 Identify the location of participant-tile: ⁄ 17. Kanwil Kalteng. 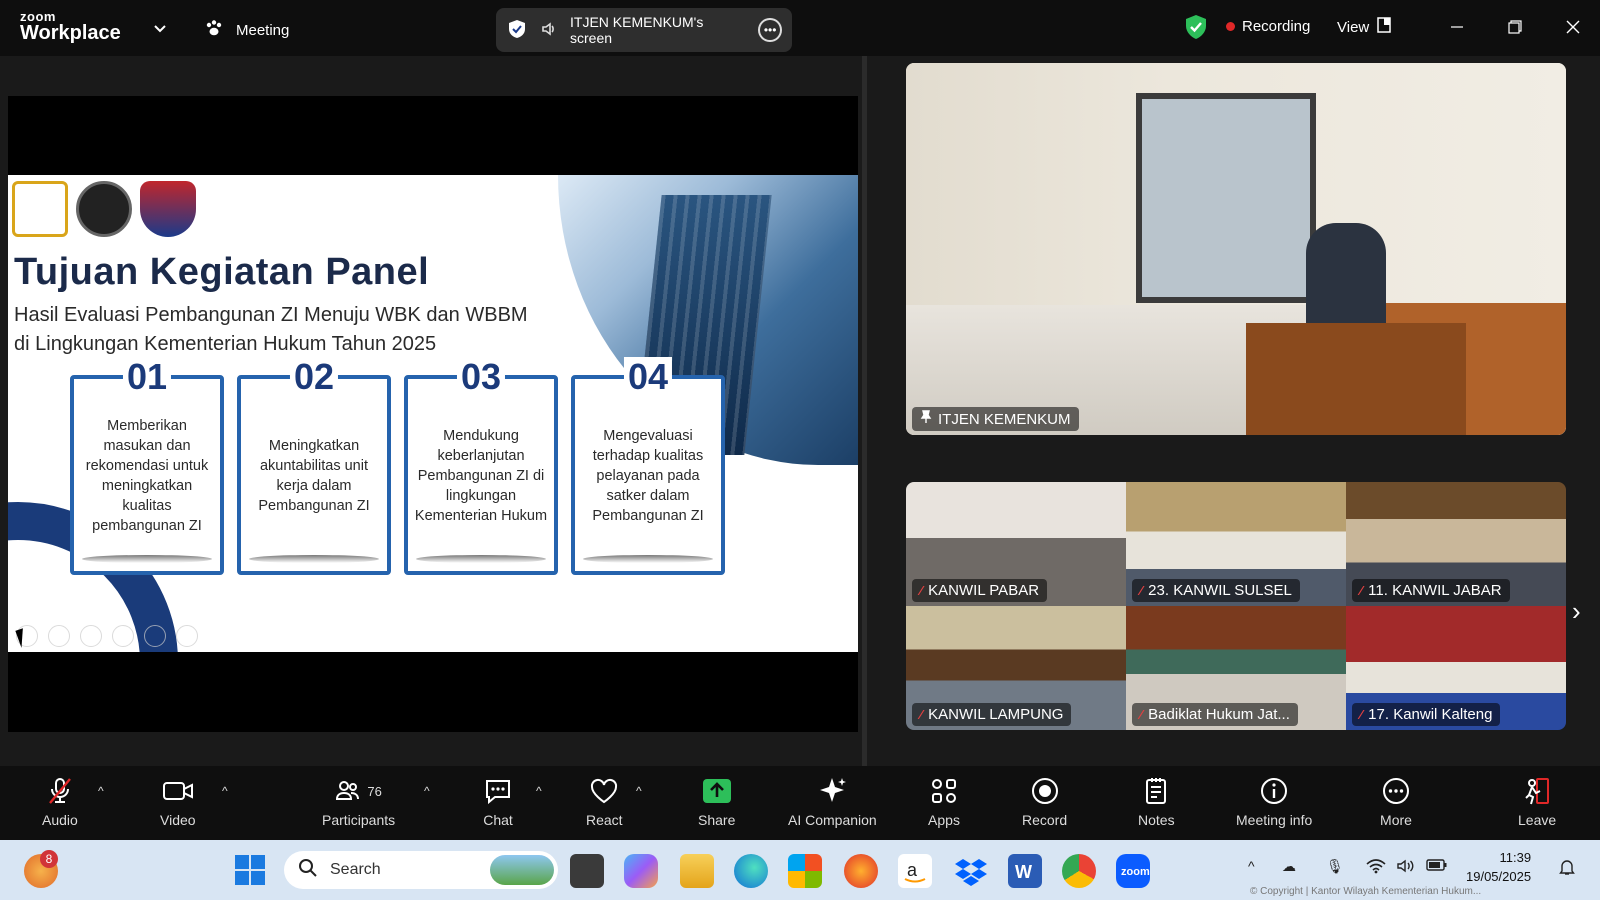
(1456, 668).